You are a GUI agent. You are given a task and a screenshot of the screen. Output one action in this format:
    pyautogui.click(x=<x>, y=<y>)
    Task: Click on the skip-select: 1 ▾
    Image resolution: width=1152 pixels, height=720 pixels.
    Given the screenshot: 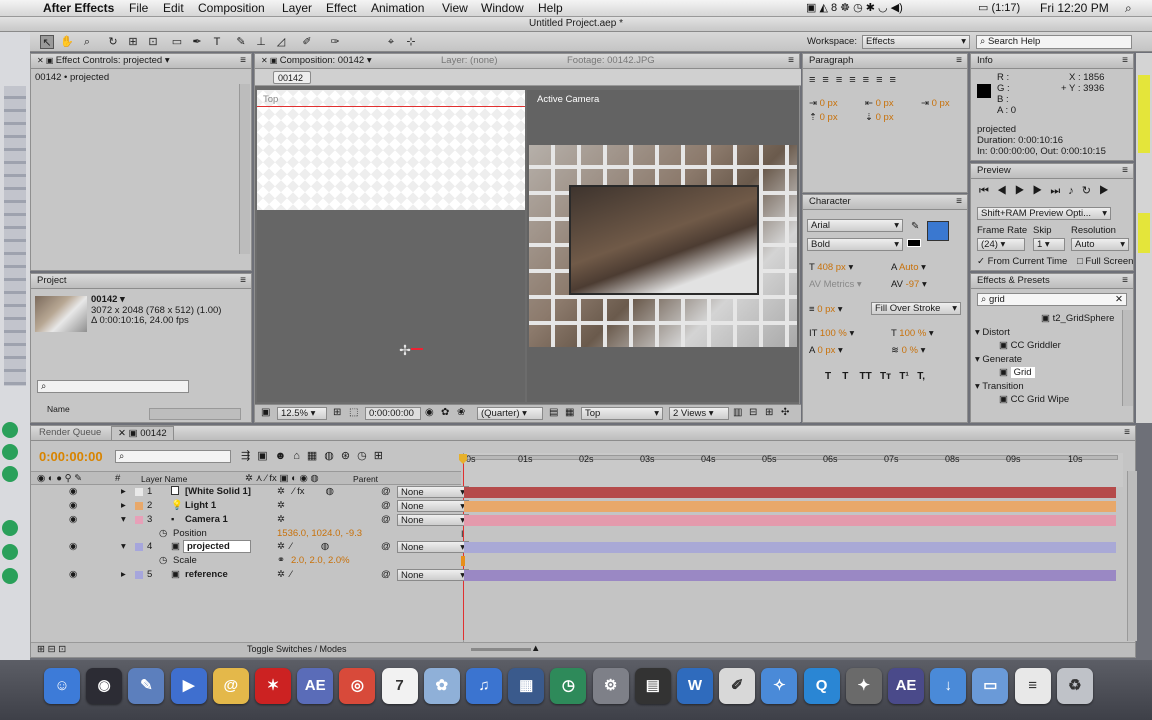 What is the action you would take?
    pyautogui.click(x=1049, y=244)
    